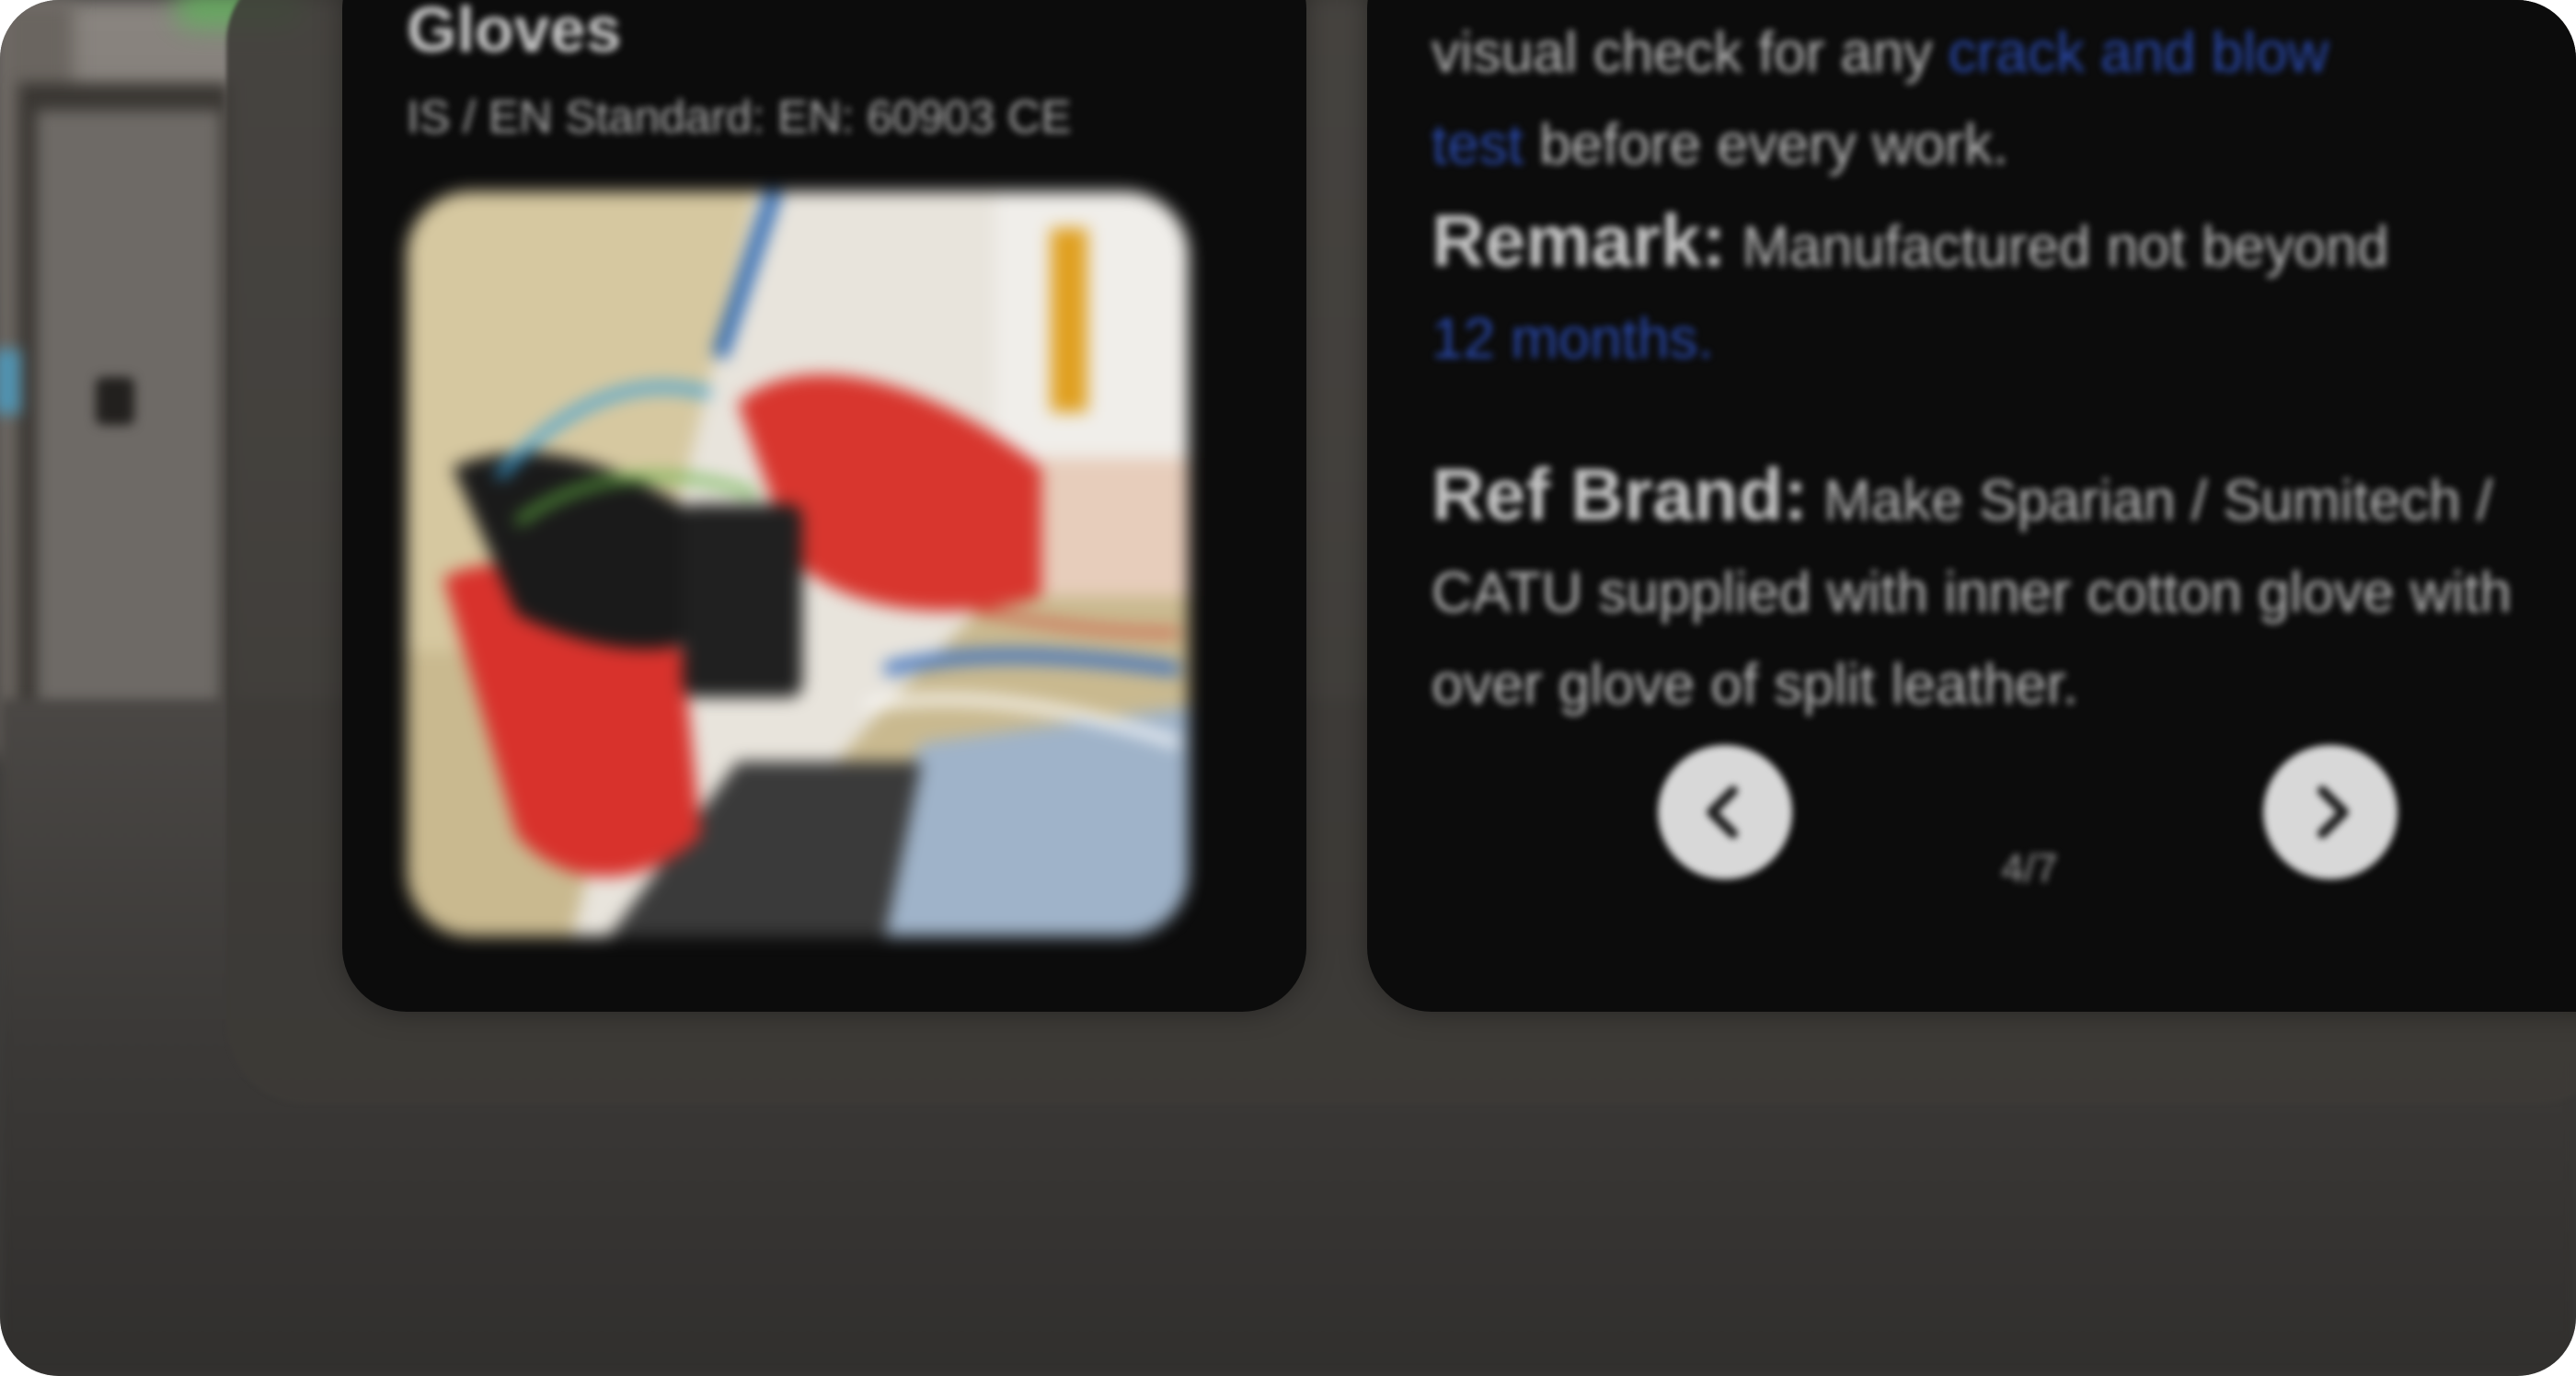 Image resolution: width=2576 pixels, height=1376 pixels. Describe the element at coordinates (1722, 812) in the screenshot. I see `chevron-left-icon` at that location.